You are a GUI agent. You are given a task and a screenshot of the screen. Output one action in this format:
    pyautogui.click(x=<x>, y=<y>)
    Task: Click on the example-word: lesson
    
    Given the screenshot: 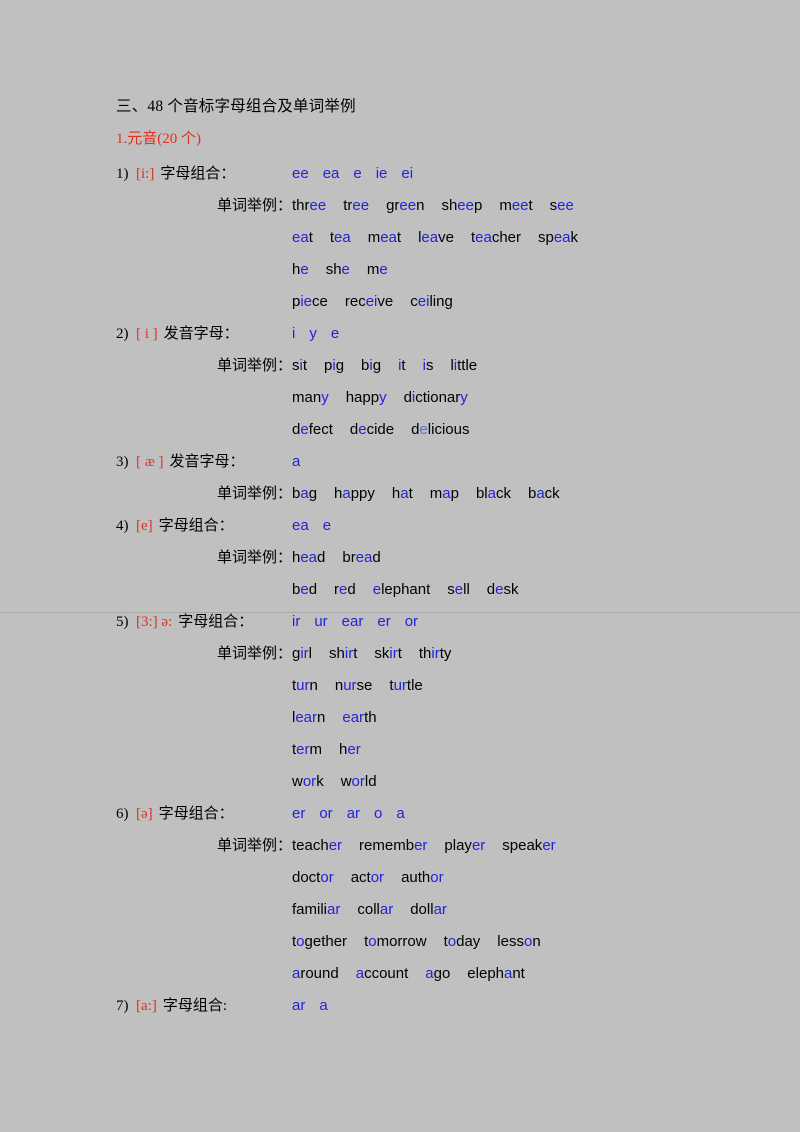 What is the action you would take?
    pyautogui.click(x=519, y=941)
    